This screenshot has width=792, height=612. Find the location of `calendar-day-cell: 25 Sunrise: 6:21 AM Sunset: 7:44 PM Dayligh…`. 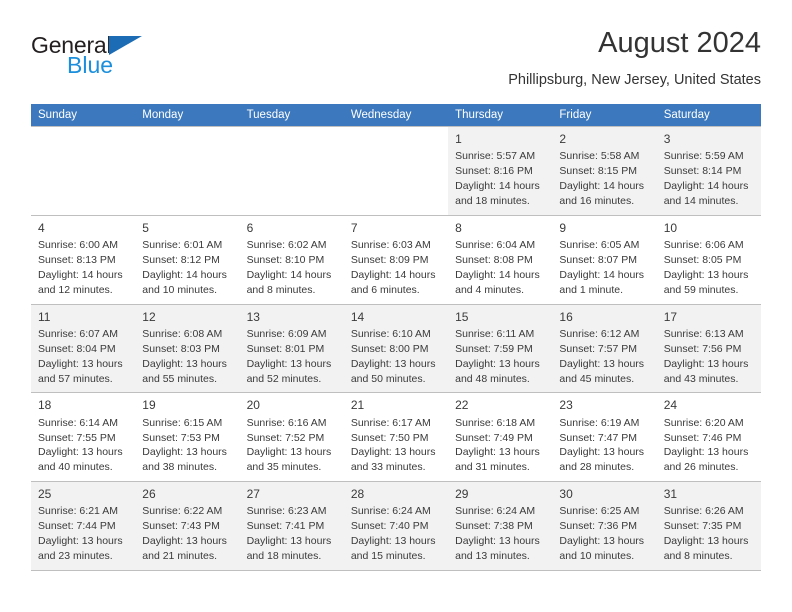

calendar-day-cell: 25 Sunrise: 6:21 AM Sunset: 7:44 PM Dayligh… is located at coordinates (83, 526).